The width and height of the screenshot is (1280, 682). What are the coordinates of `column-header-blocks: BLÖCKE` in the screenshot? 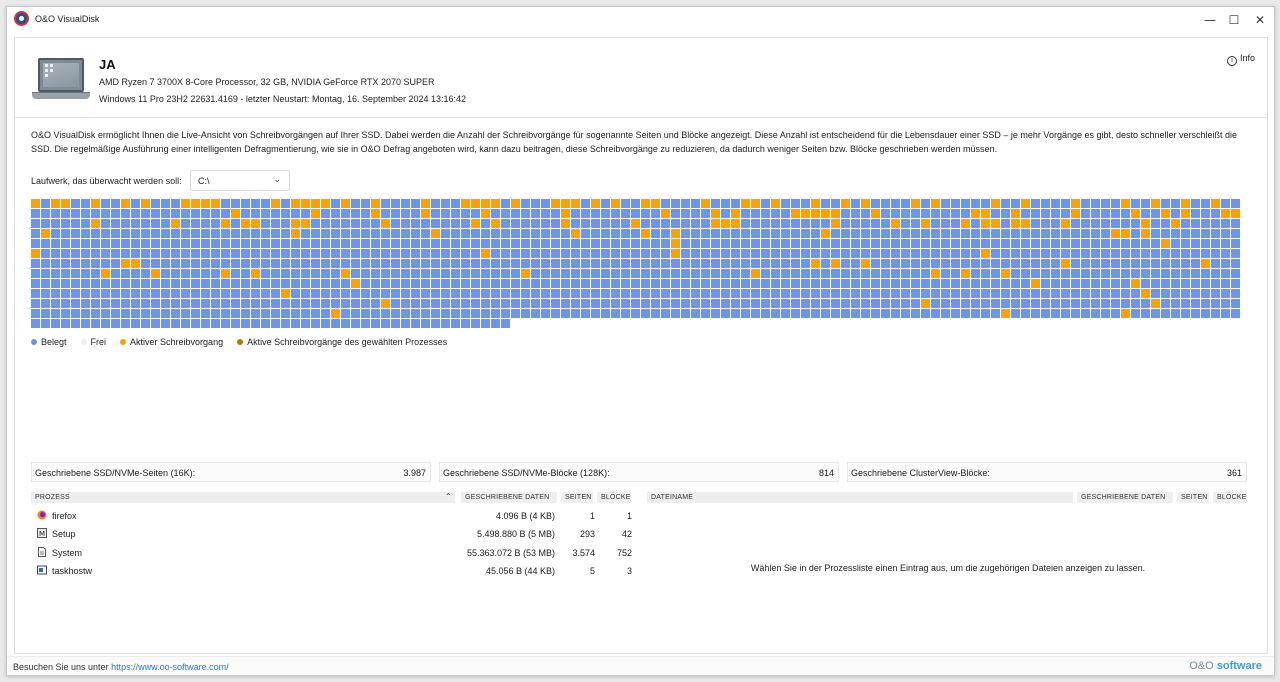 It's located at (614, 497).